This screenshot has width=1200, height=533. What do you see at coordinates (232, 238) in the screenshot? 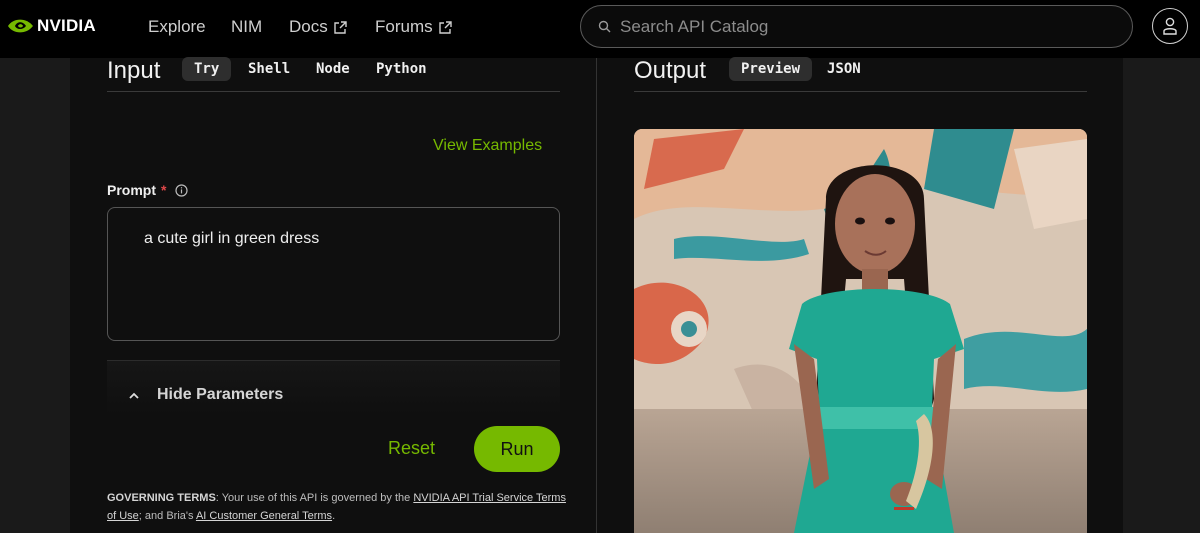
I see `prompt-value: a cute girl in green dress` at bounding box center [232, 238].